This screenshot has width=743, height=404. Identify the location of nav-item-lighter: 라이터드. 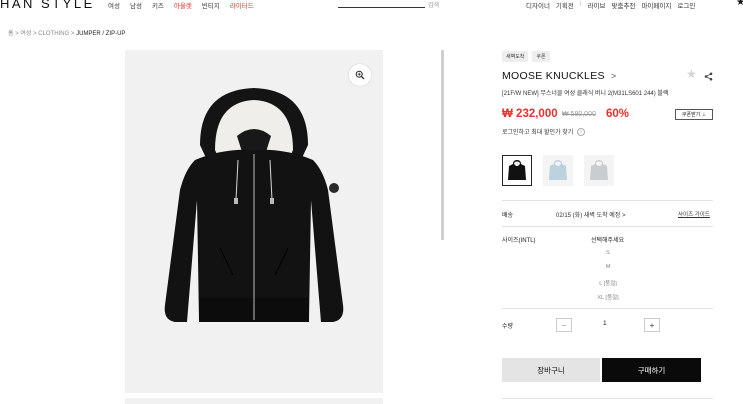
(242, 5).